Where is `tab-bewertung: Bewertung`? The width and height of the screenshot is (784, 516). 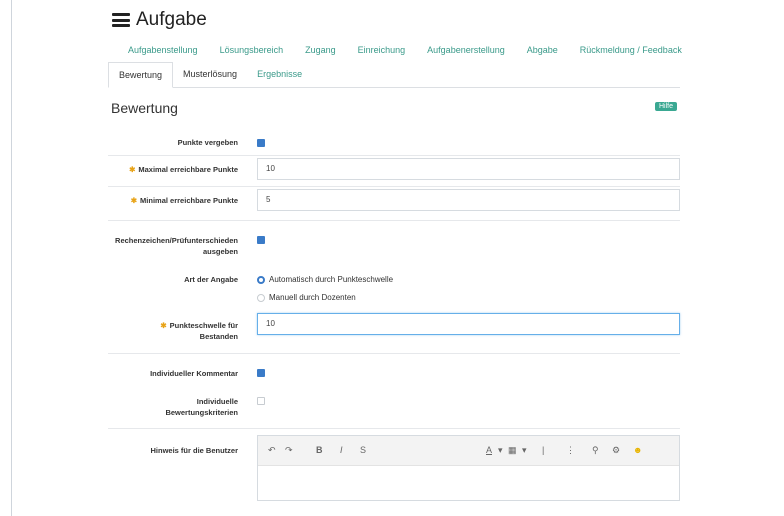
tab-bewertung: Bewertung is located at coordinates (141, 75).